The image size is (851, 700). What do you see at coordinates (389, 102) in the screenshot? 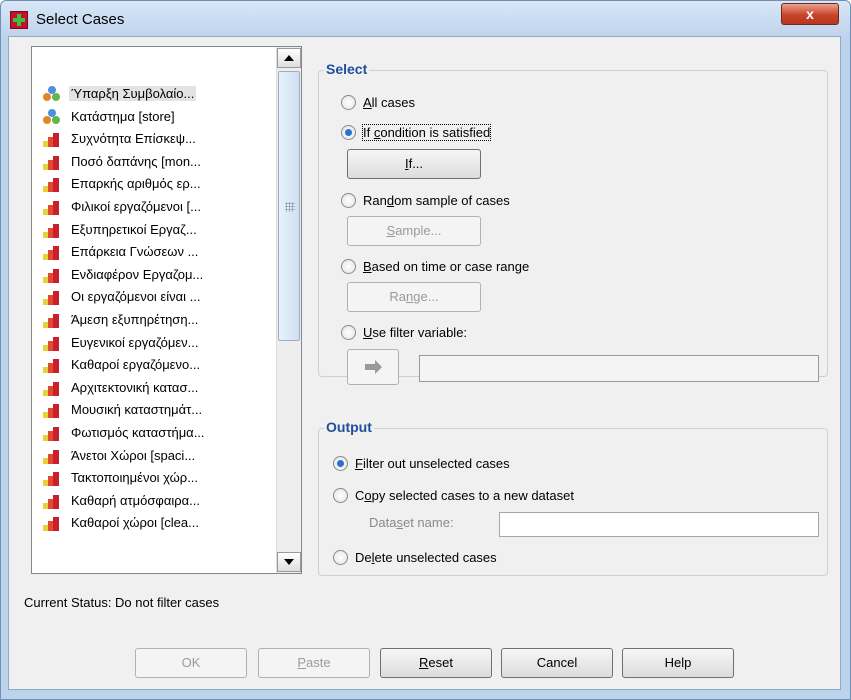
I see `radio-all-cases-label: All cases` at bounding box center [389, 102].